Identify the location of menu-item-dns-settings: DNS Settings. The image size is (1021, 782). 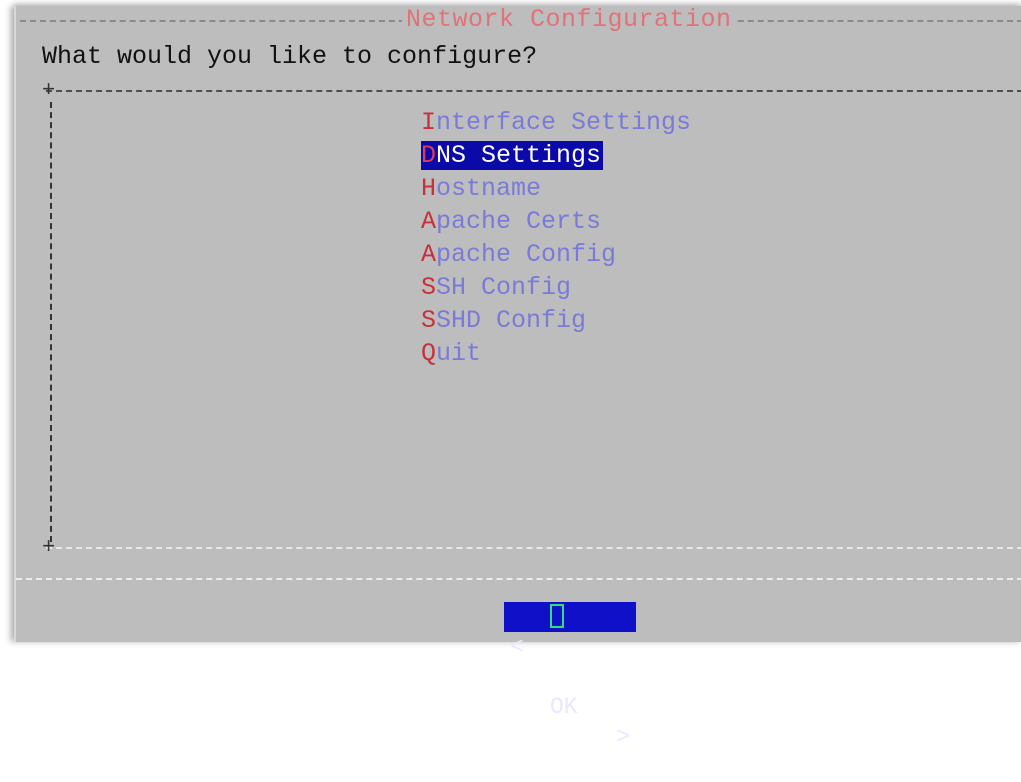
(512, 155).